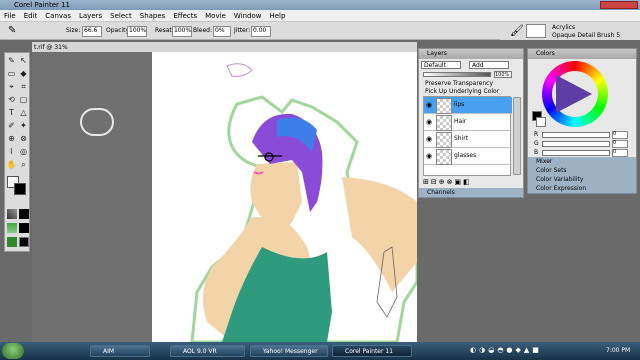 This screenshot has height=360, width=640. Describe the element at coordinates (120, 351) in the screenshot. I see `taskbar-item-aim: AIM` at that location.